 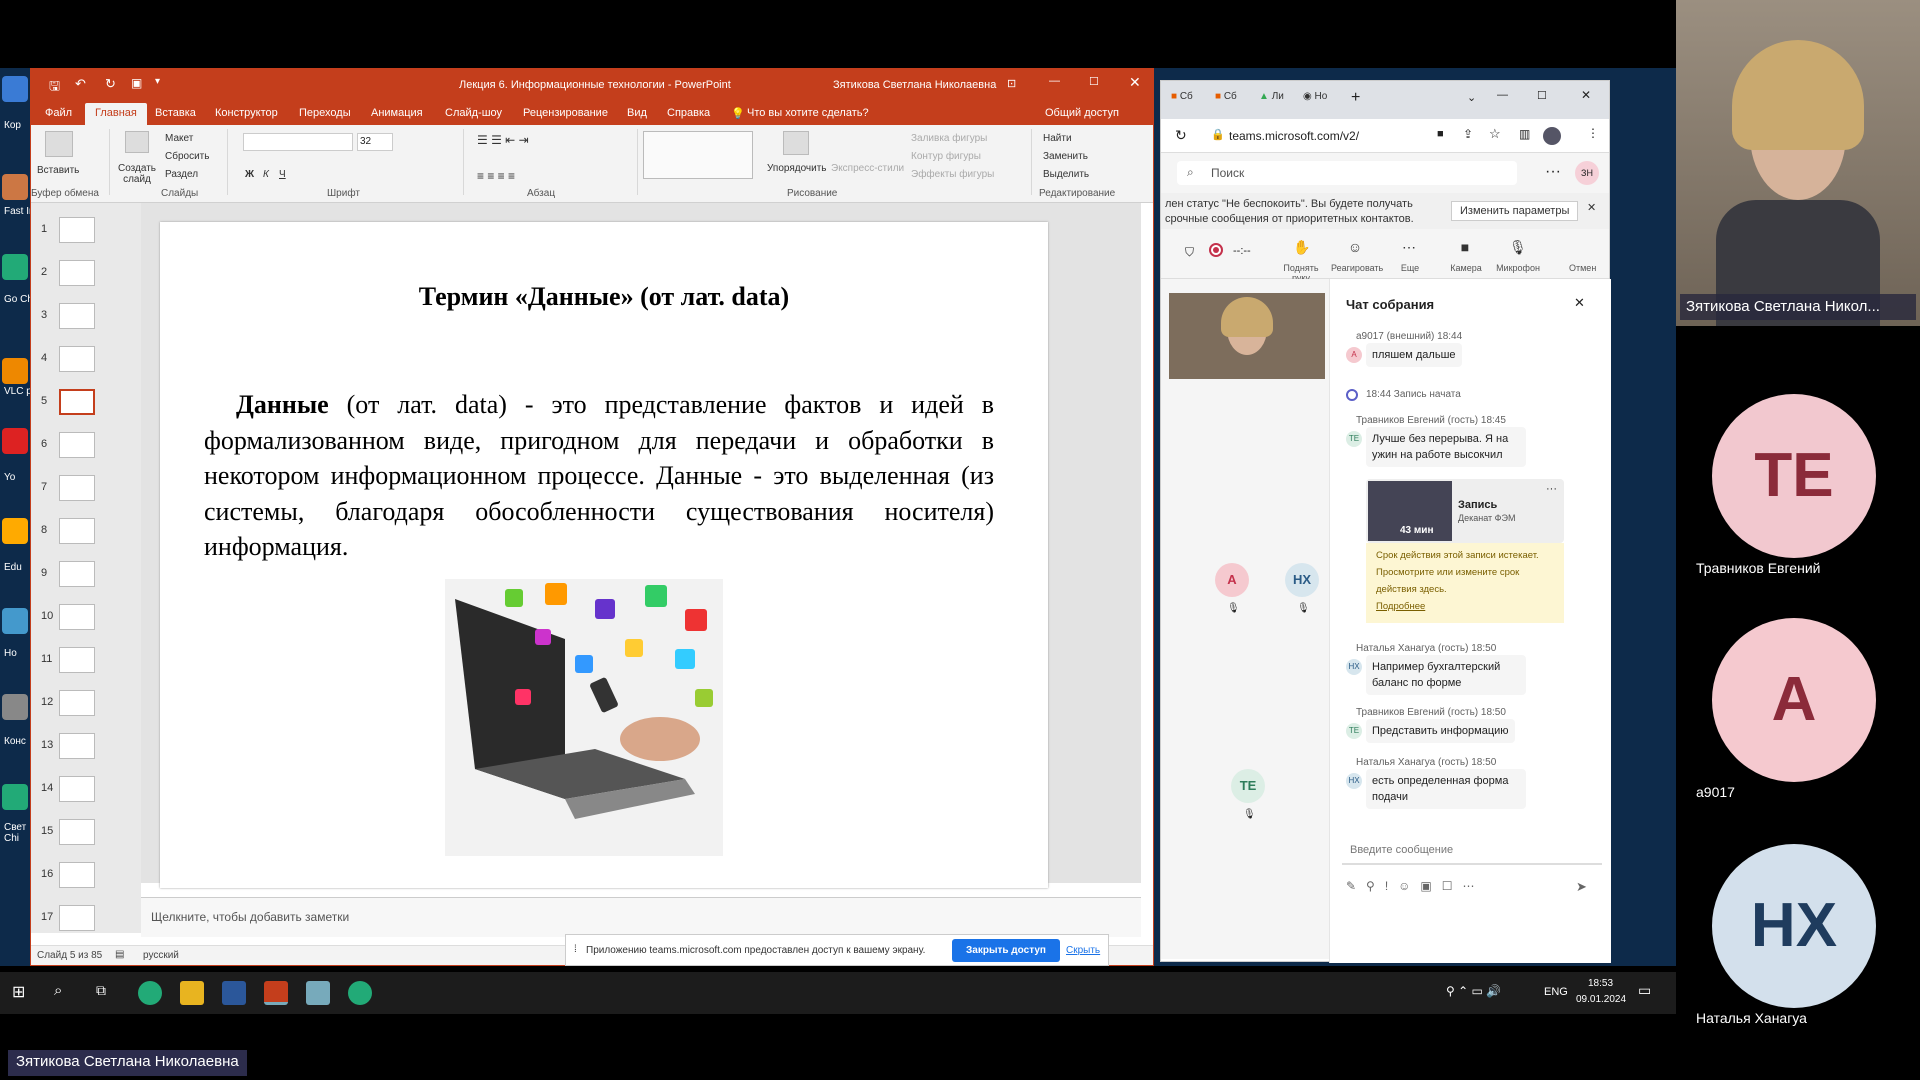 What do you see at coordinates (1066, 174) in the screenshot?
I see `select-button: Выделить` at bounding box center [1066, 174].